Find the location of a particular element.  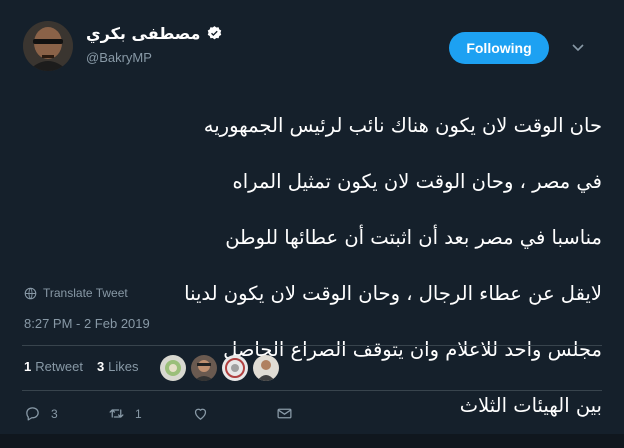

handle: @BakryMP is located at coordinates (119, 57).